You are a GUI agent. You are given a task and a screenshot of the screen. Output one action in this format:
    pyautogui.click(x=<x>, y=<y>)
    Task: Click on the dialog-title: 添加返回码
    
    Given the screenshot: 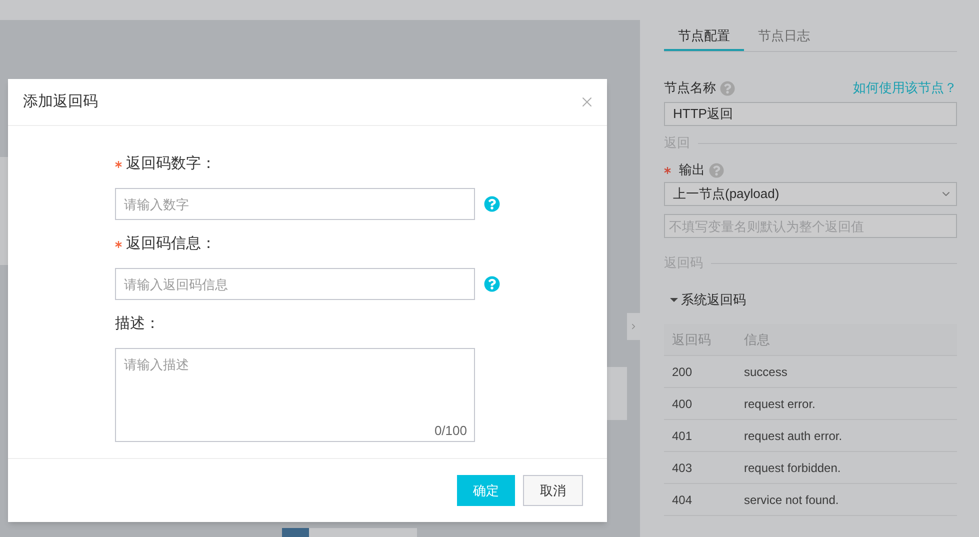 What is the action you would take?
    pyautogui.click(x=60, y=102)
    